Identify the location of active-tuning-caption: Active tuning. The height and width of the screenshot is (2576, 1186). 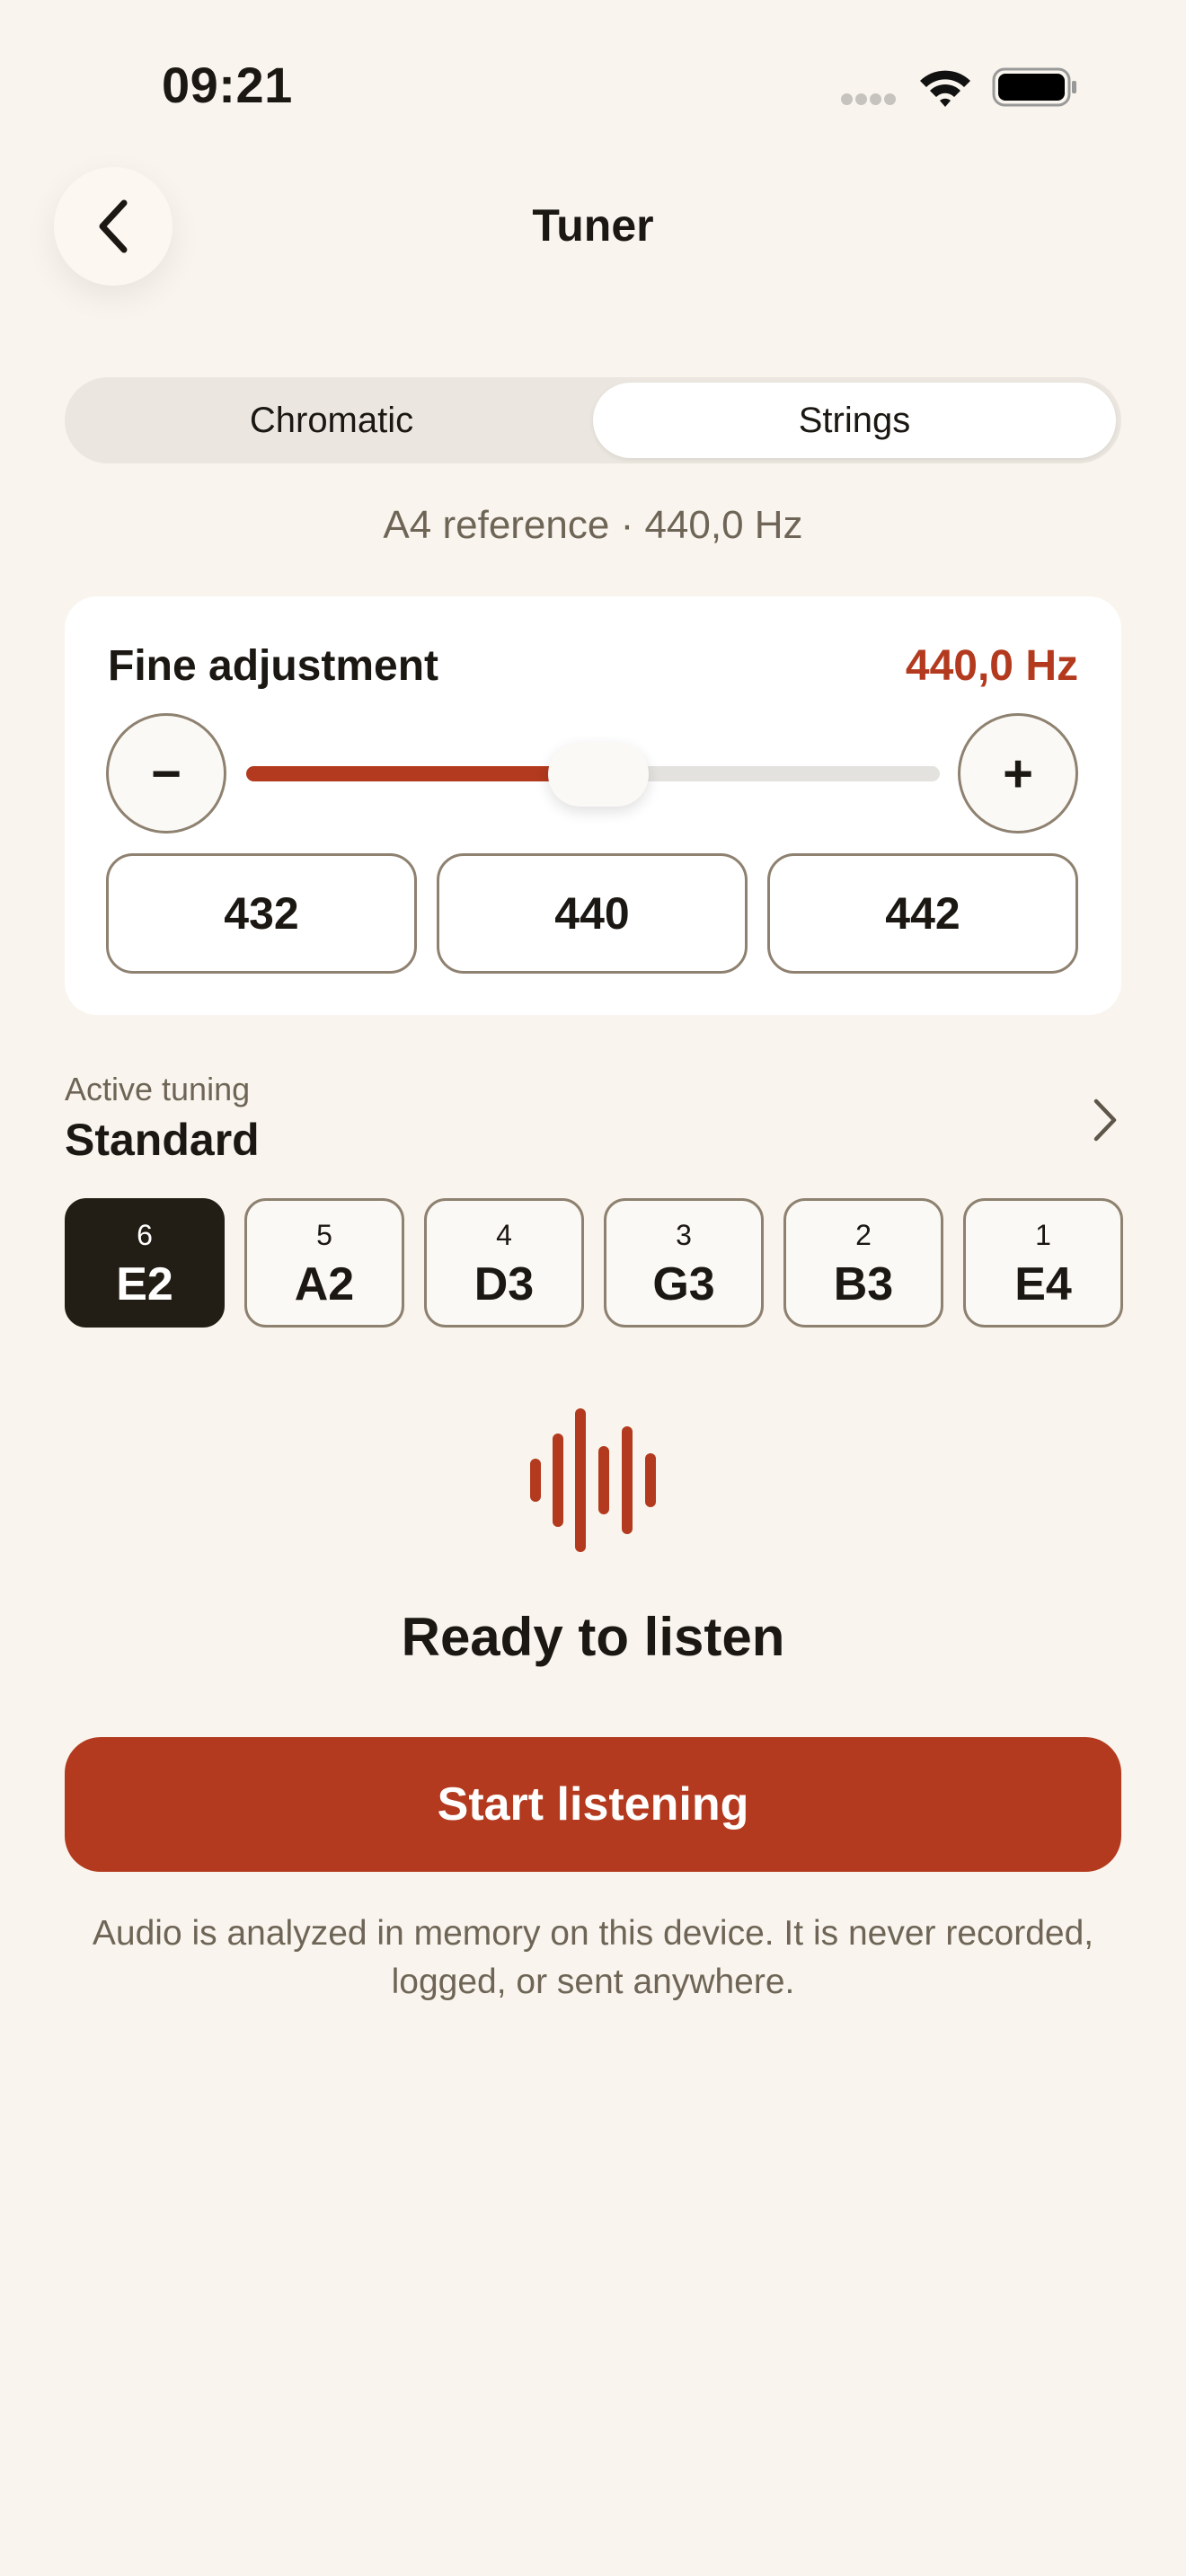
(158, 1089).